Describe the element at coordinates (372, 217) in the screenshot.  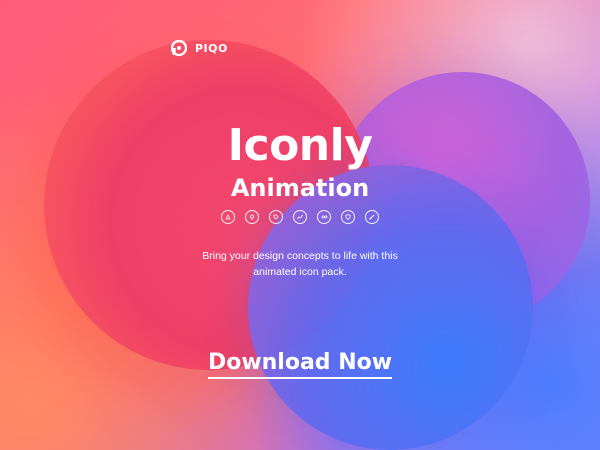
I see `brush-icon` at that location.